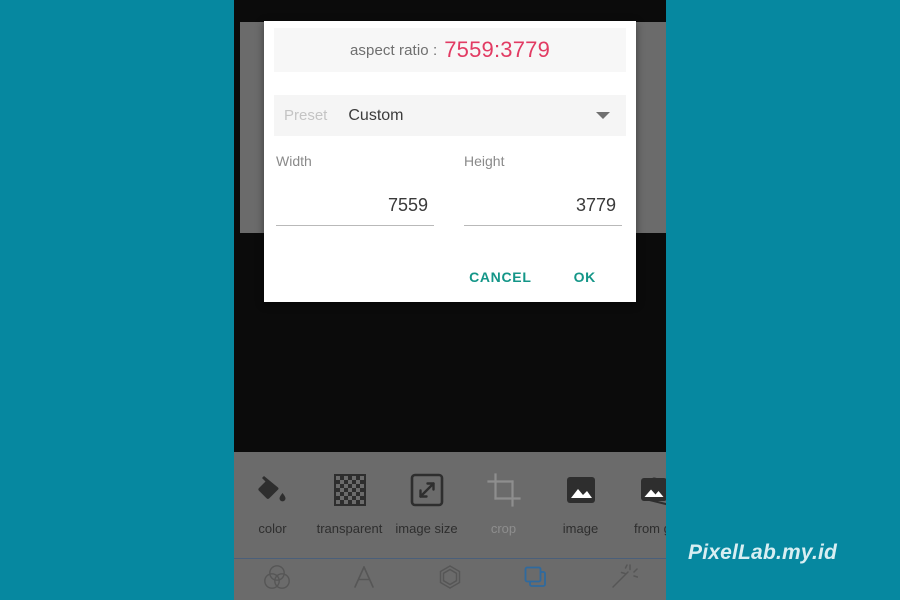 The image size is (900, 600). I want to click on gallery-stack-icon, so click(652, 490).